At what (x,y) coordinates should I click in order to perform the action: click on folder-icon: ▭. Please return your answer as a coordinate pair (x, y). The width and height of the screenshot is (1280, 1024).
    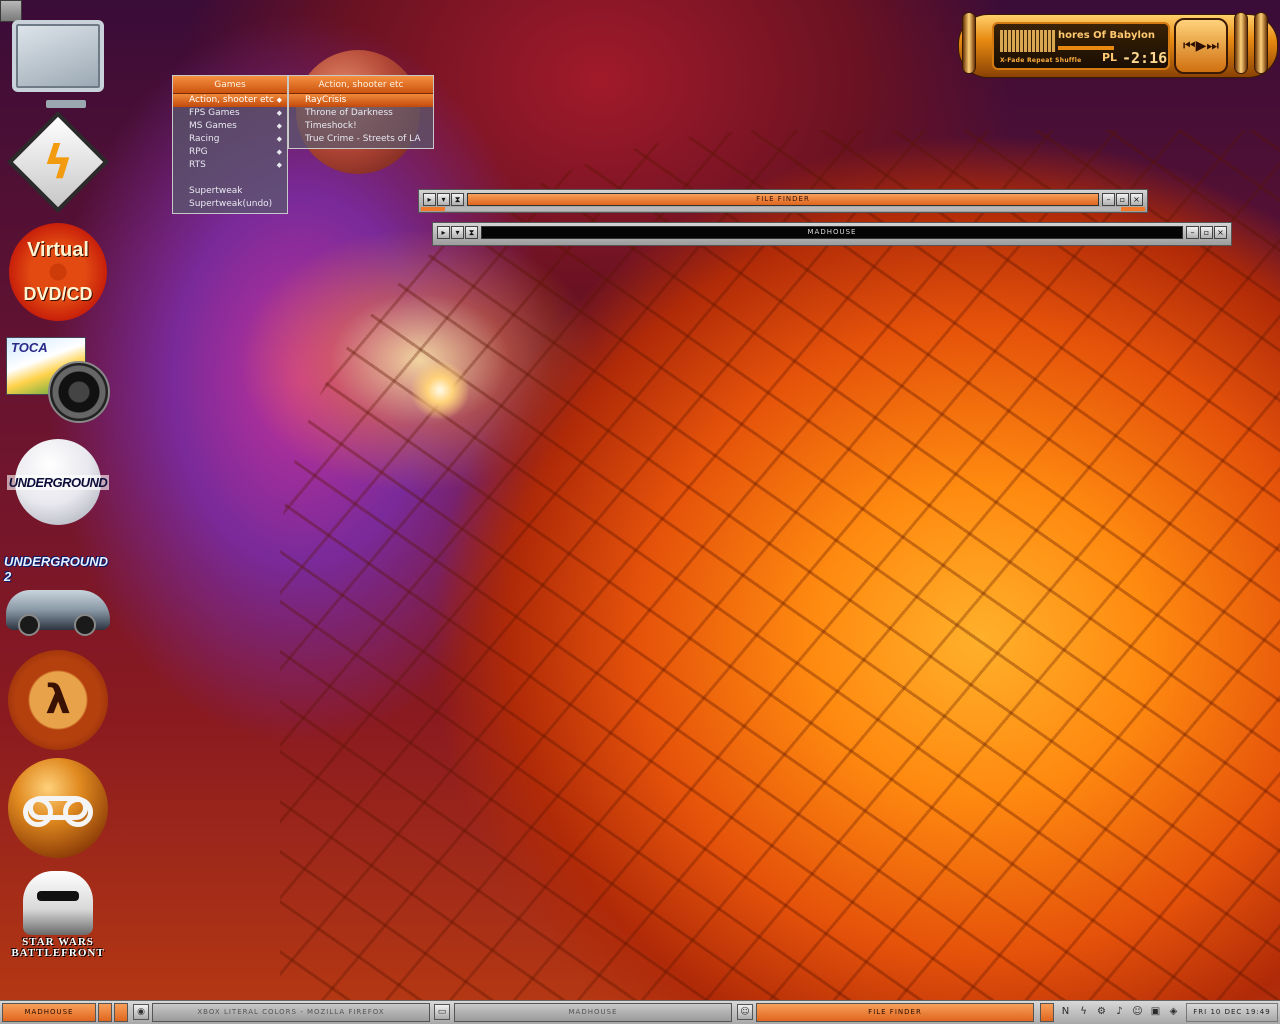
    Looking at the image, I should click on (442, 1012).